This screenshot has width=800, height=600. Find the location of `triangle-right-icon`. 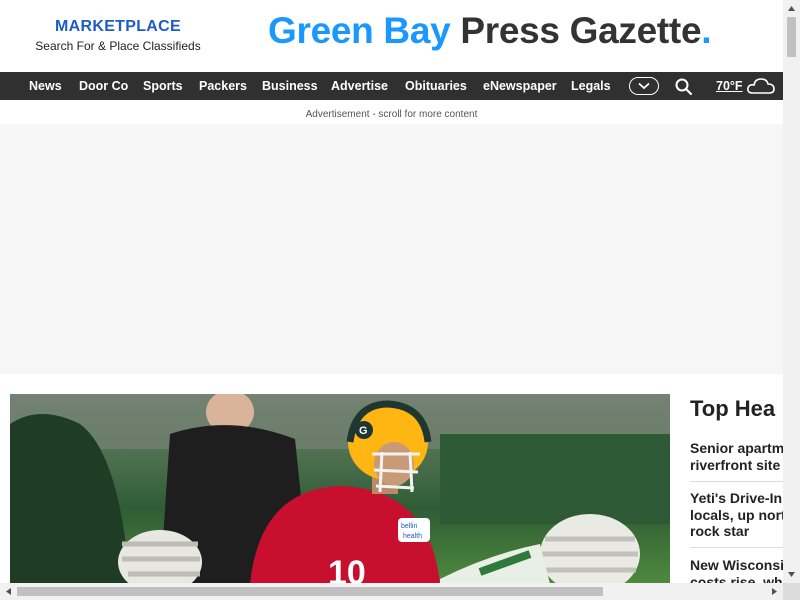

triangle-right-icon is located at coordinates (774, 591).